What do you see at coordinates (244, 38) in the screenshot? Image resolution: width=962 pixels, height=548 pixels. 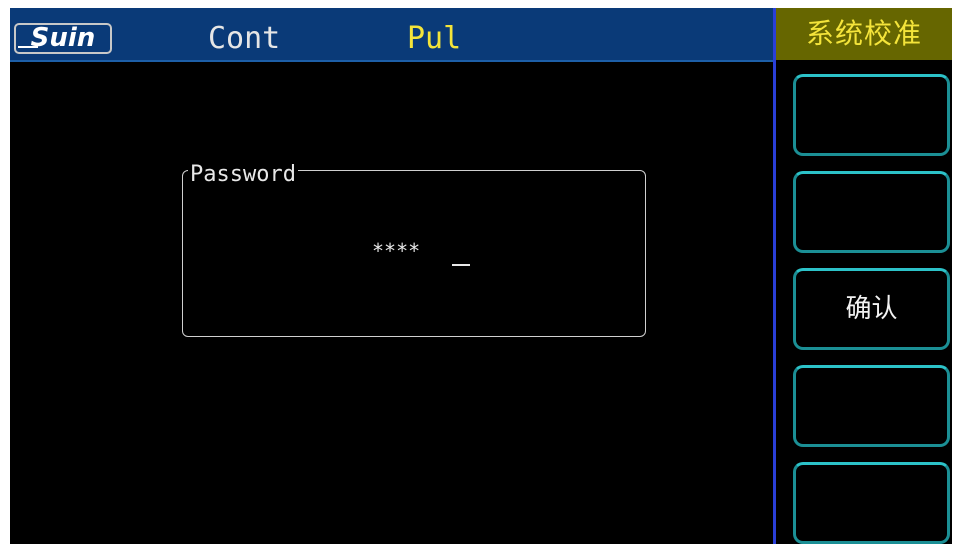 I see `mode-indicator: Cont` at bounding box center [244, 38].